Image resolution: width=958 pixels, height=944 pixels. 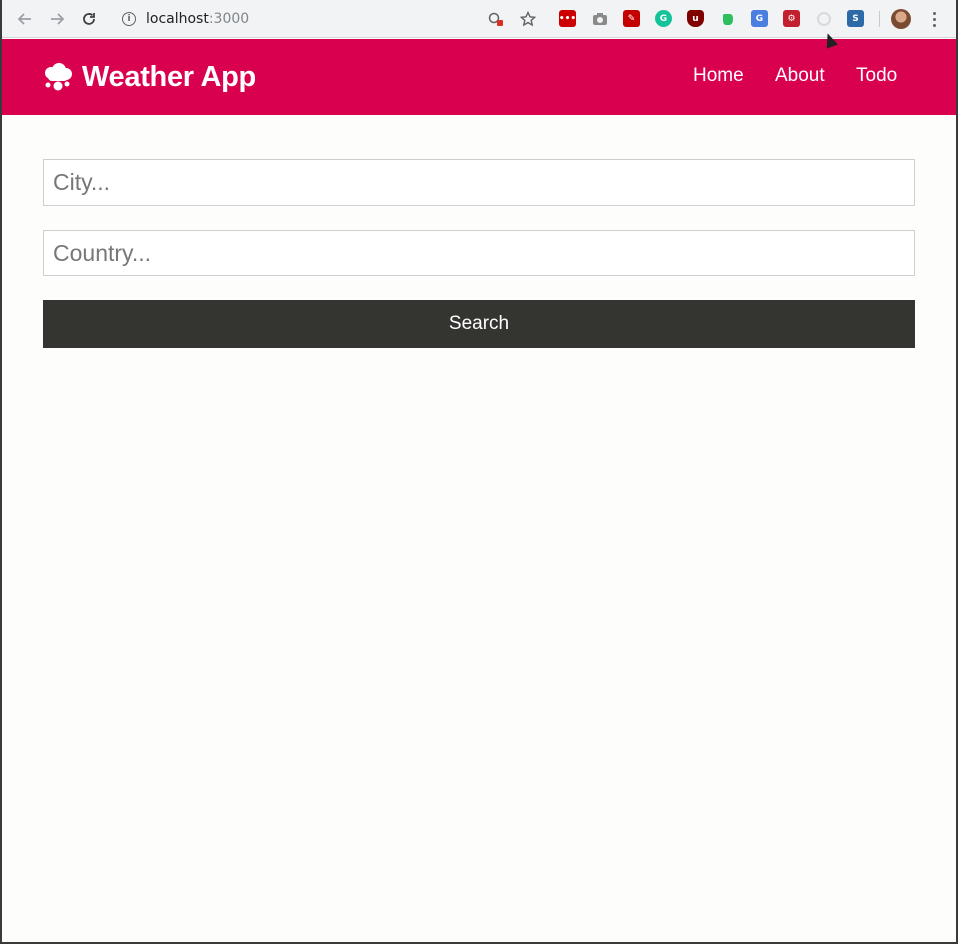 What do you see at coordinates (934, 19) in the screenshot?
I see `browser-menu-icon` at bounding box center [934, 19].